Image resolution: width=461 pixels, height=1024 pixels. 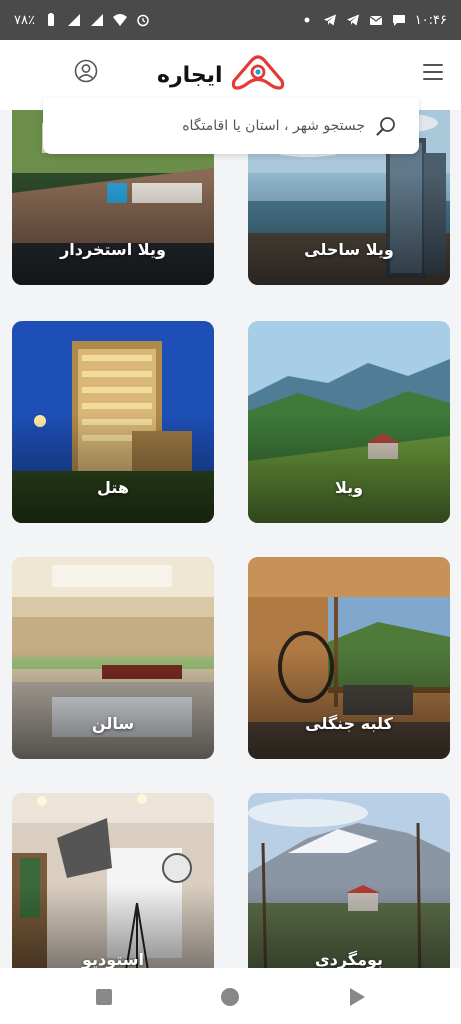 What do you see at coordinates (86, 71) in the screenshot?
I see `user-account-icon` at bounding box center [86, 71].